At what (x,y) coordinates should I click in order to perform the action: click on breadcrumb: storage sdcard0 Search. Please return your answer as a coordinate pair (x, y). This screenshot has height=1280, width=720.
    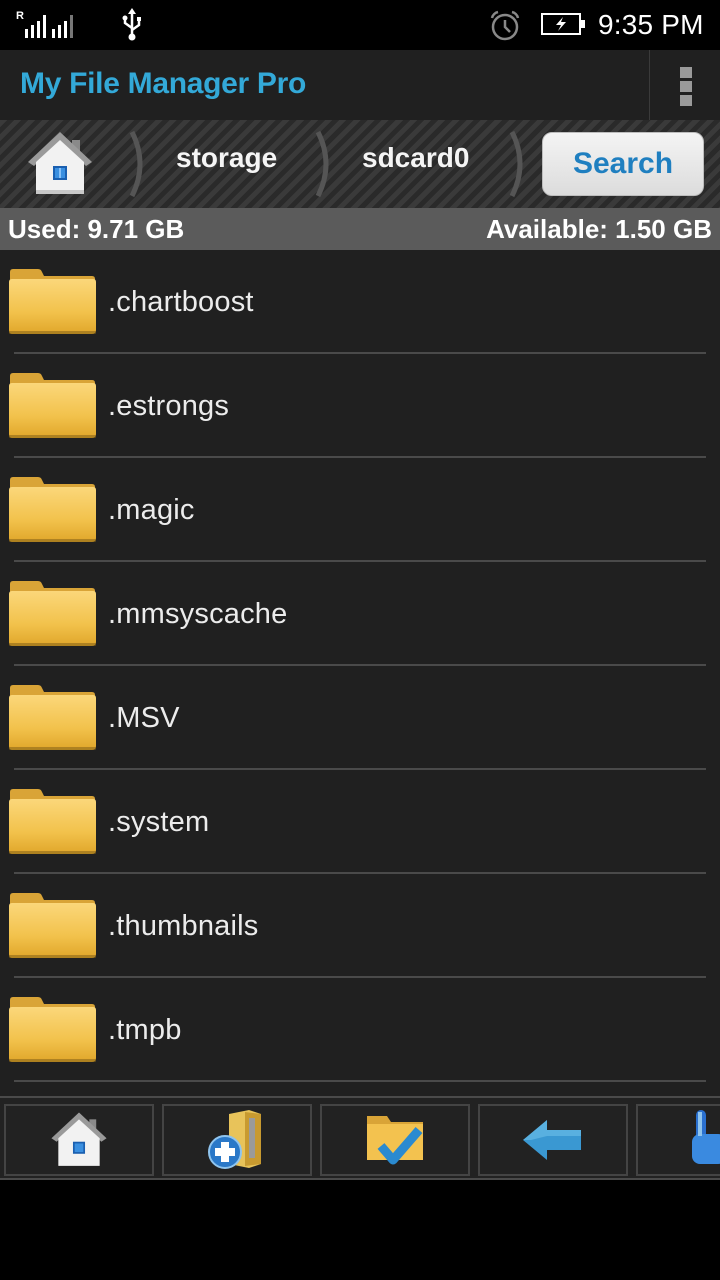
    Looking at the image, I should click on (360, 164).